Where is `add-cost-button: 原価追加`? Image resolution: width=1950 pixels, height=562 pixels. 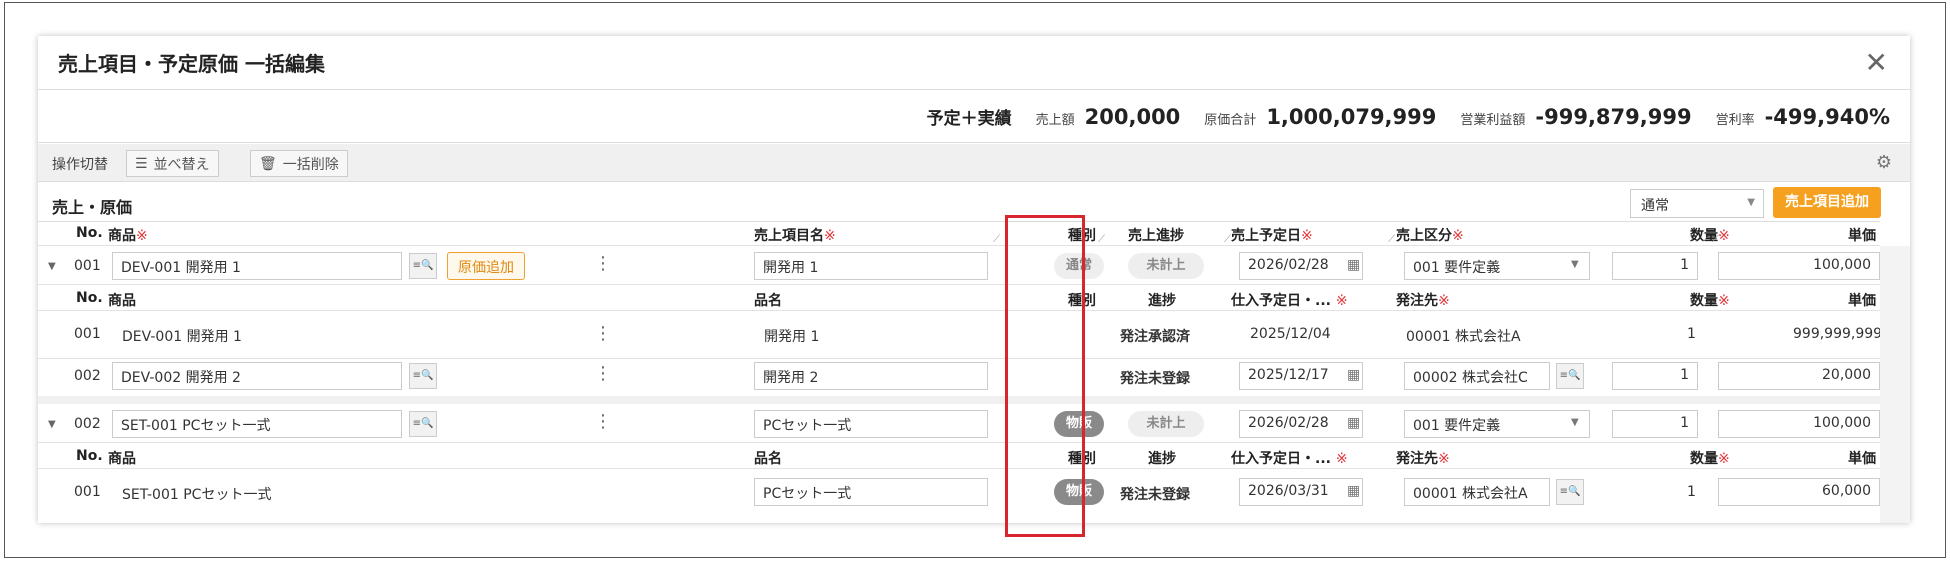
add-cost-button: 原価追加 is located at coordinates (486, 266).